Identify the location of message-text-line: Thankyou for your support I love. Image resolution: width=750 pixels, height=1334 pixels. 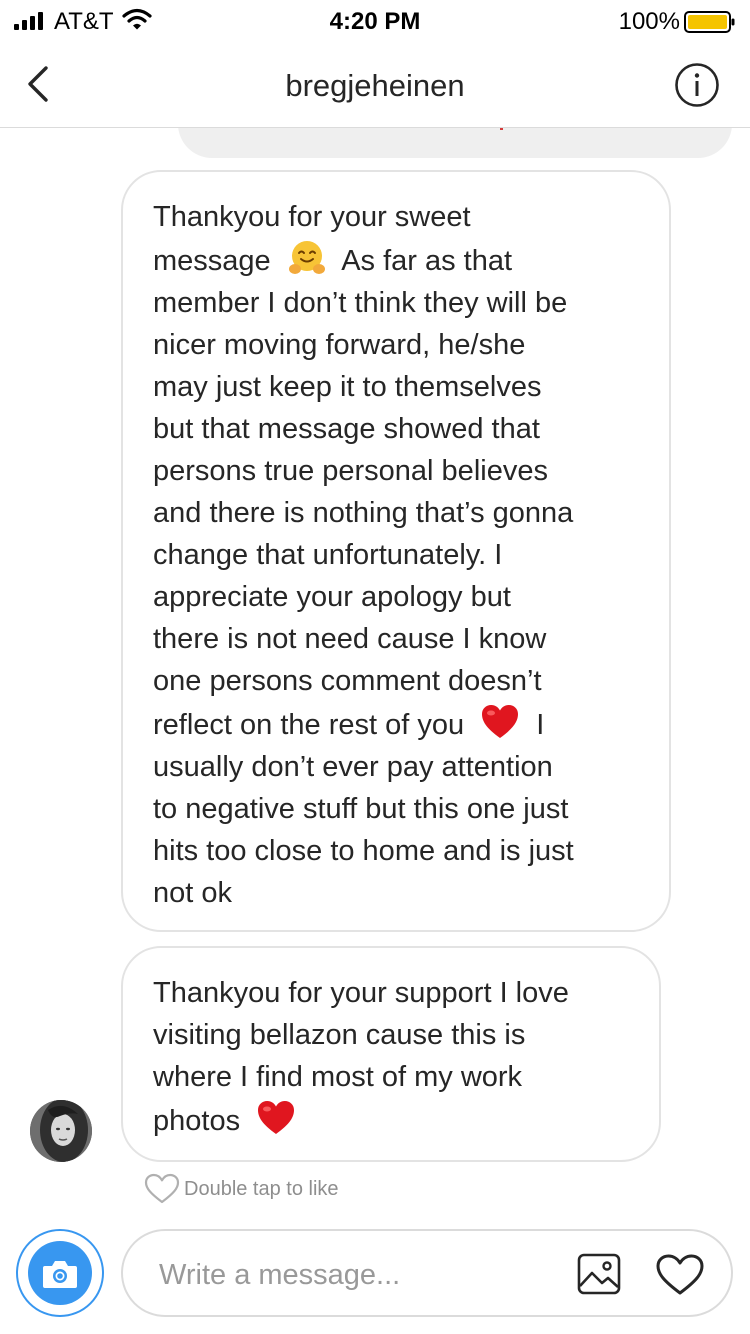
(361, 993).